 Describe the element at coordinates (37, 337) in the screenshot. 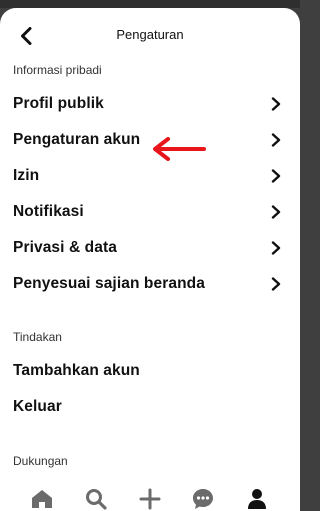

I see `section-label-actions: Tindakan` at that location.